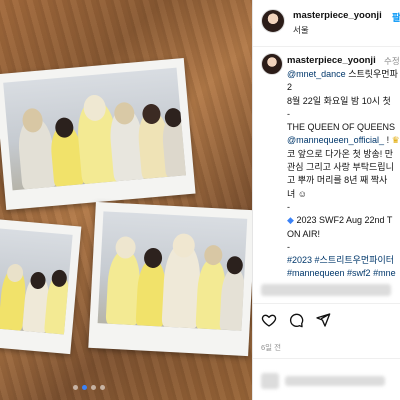 This screenshot has height=400, width=400. What do you see at coordinates (304, 233) in the screenshot?
I see `caption-line: ON AIR!` at bounding box center [304, 233].